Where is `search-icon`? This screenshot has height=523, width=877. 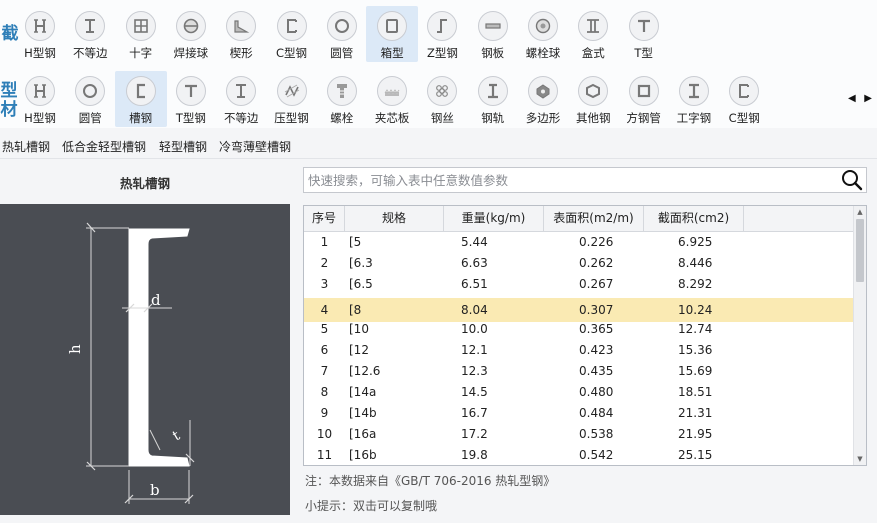 search-icon is located at coordinates (852, 180).